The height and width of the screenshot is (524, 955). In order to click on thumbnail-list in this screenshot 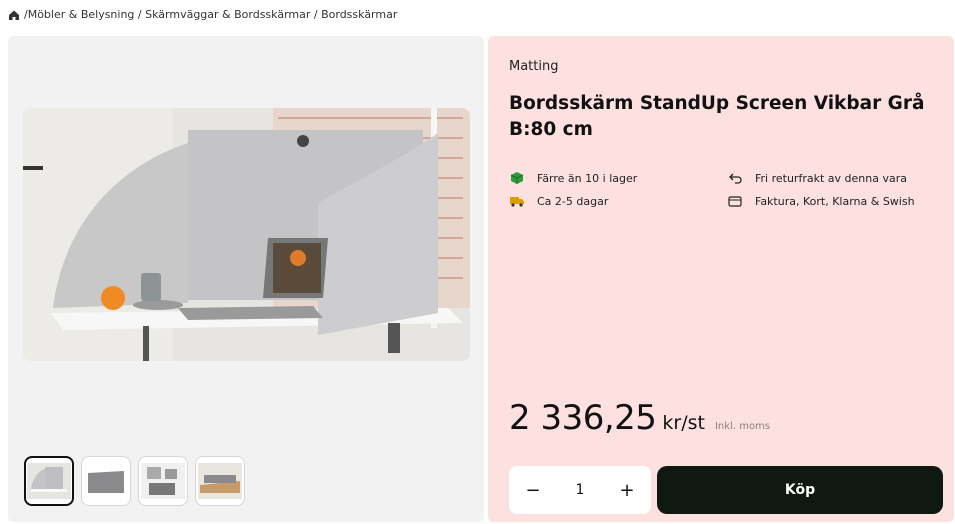, I will do `click(134, 481)`.